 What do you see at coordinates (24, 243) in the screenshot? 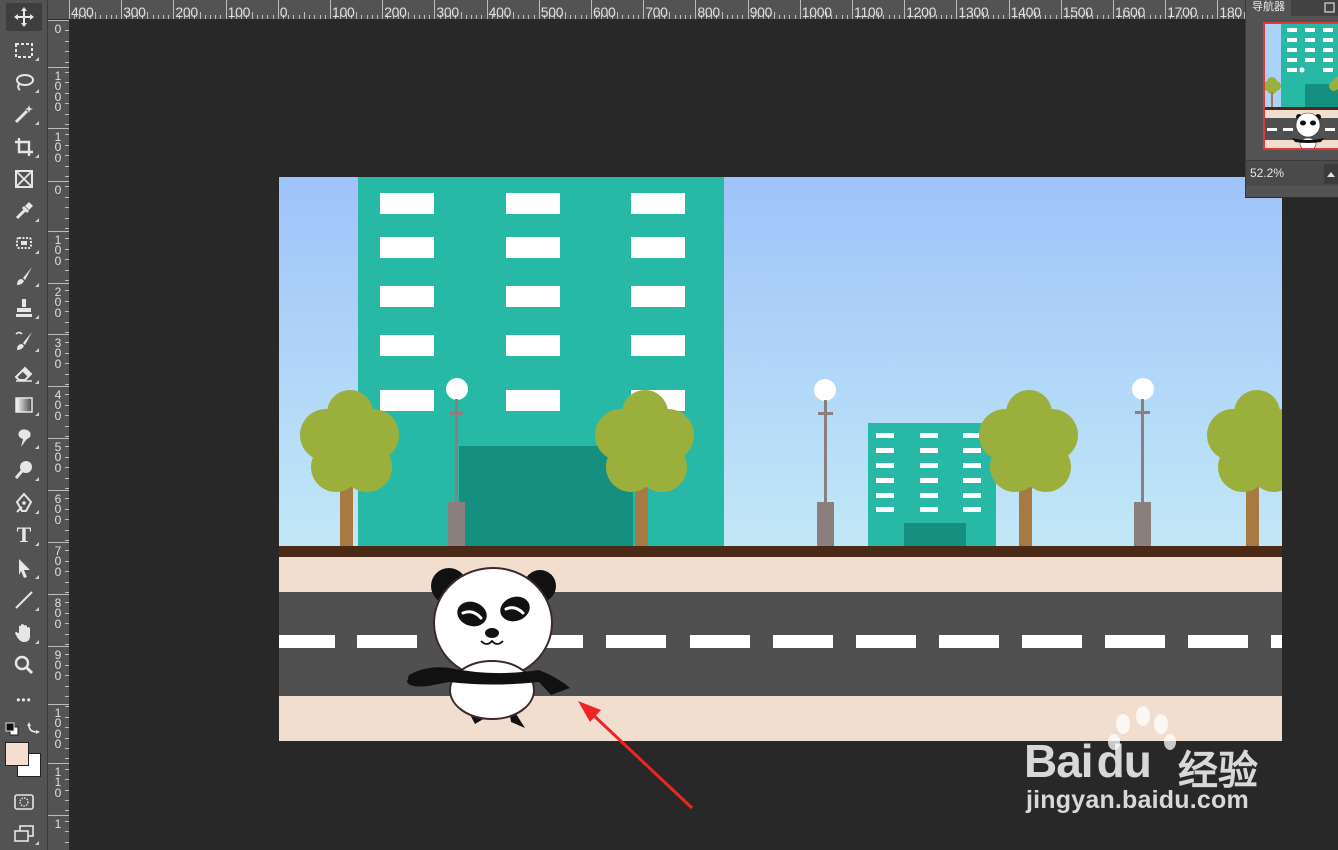
I see `healing-brush-tool` at bounding box center [24, 243].